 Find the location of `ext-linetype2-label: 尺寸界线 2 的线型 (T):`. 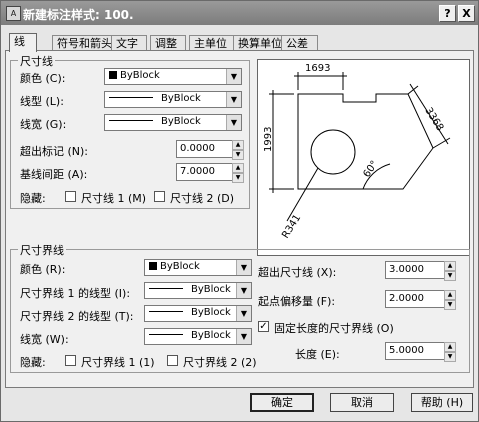

ext-linetype2-label: 尺寸界线 2 的线型 (T): is located at coordinates (77, 316).